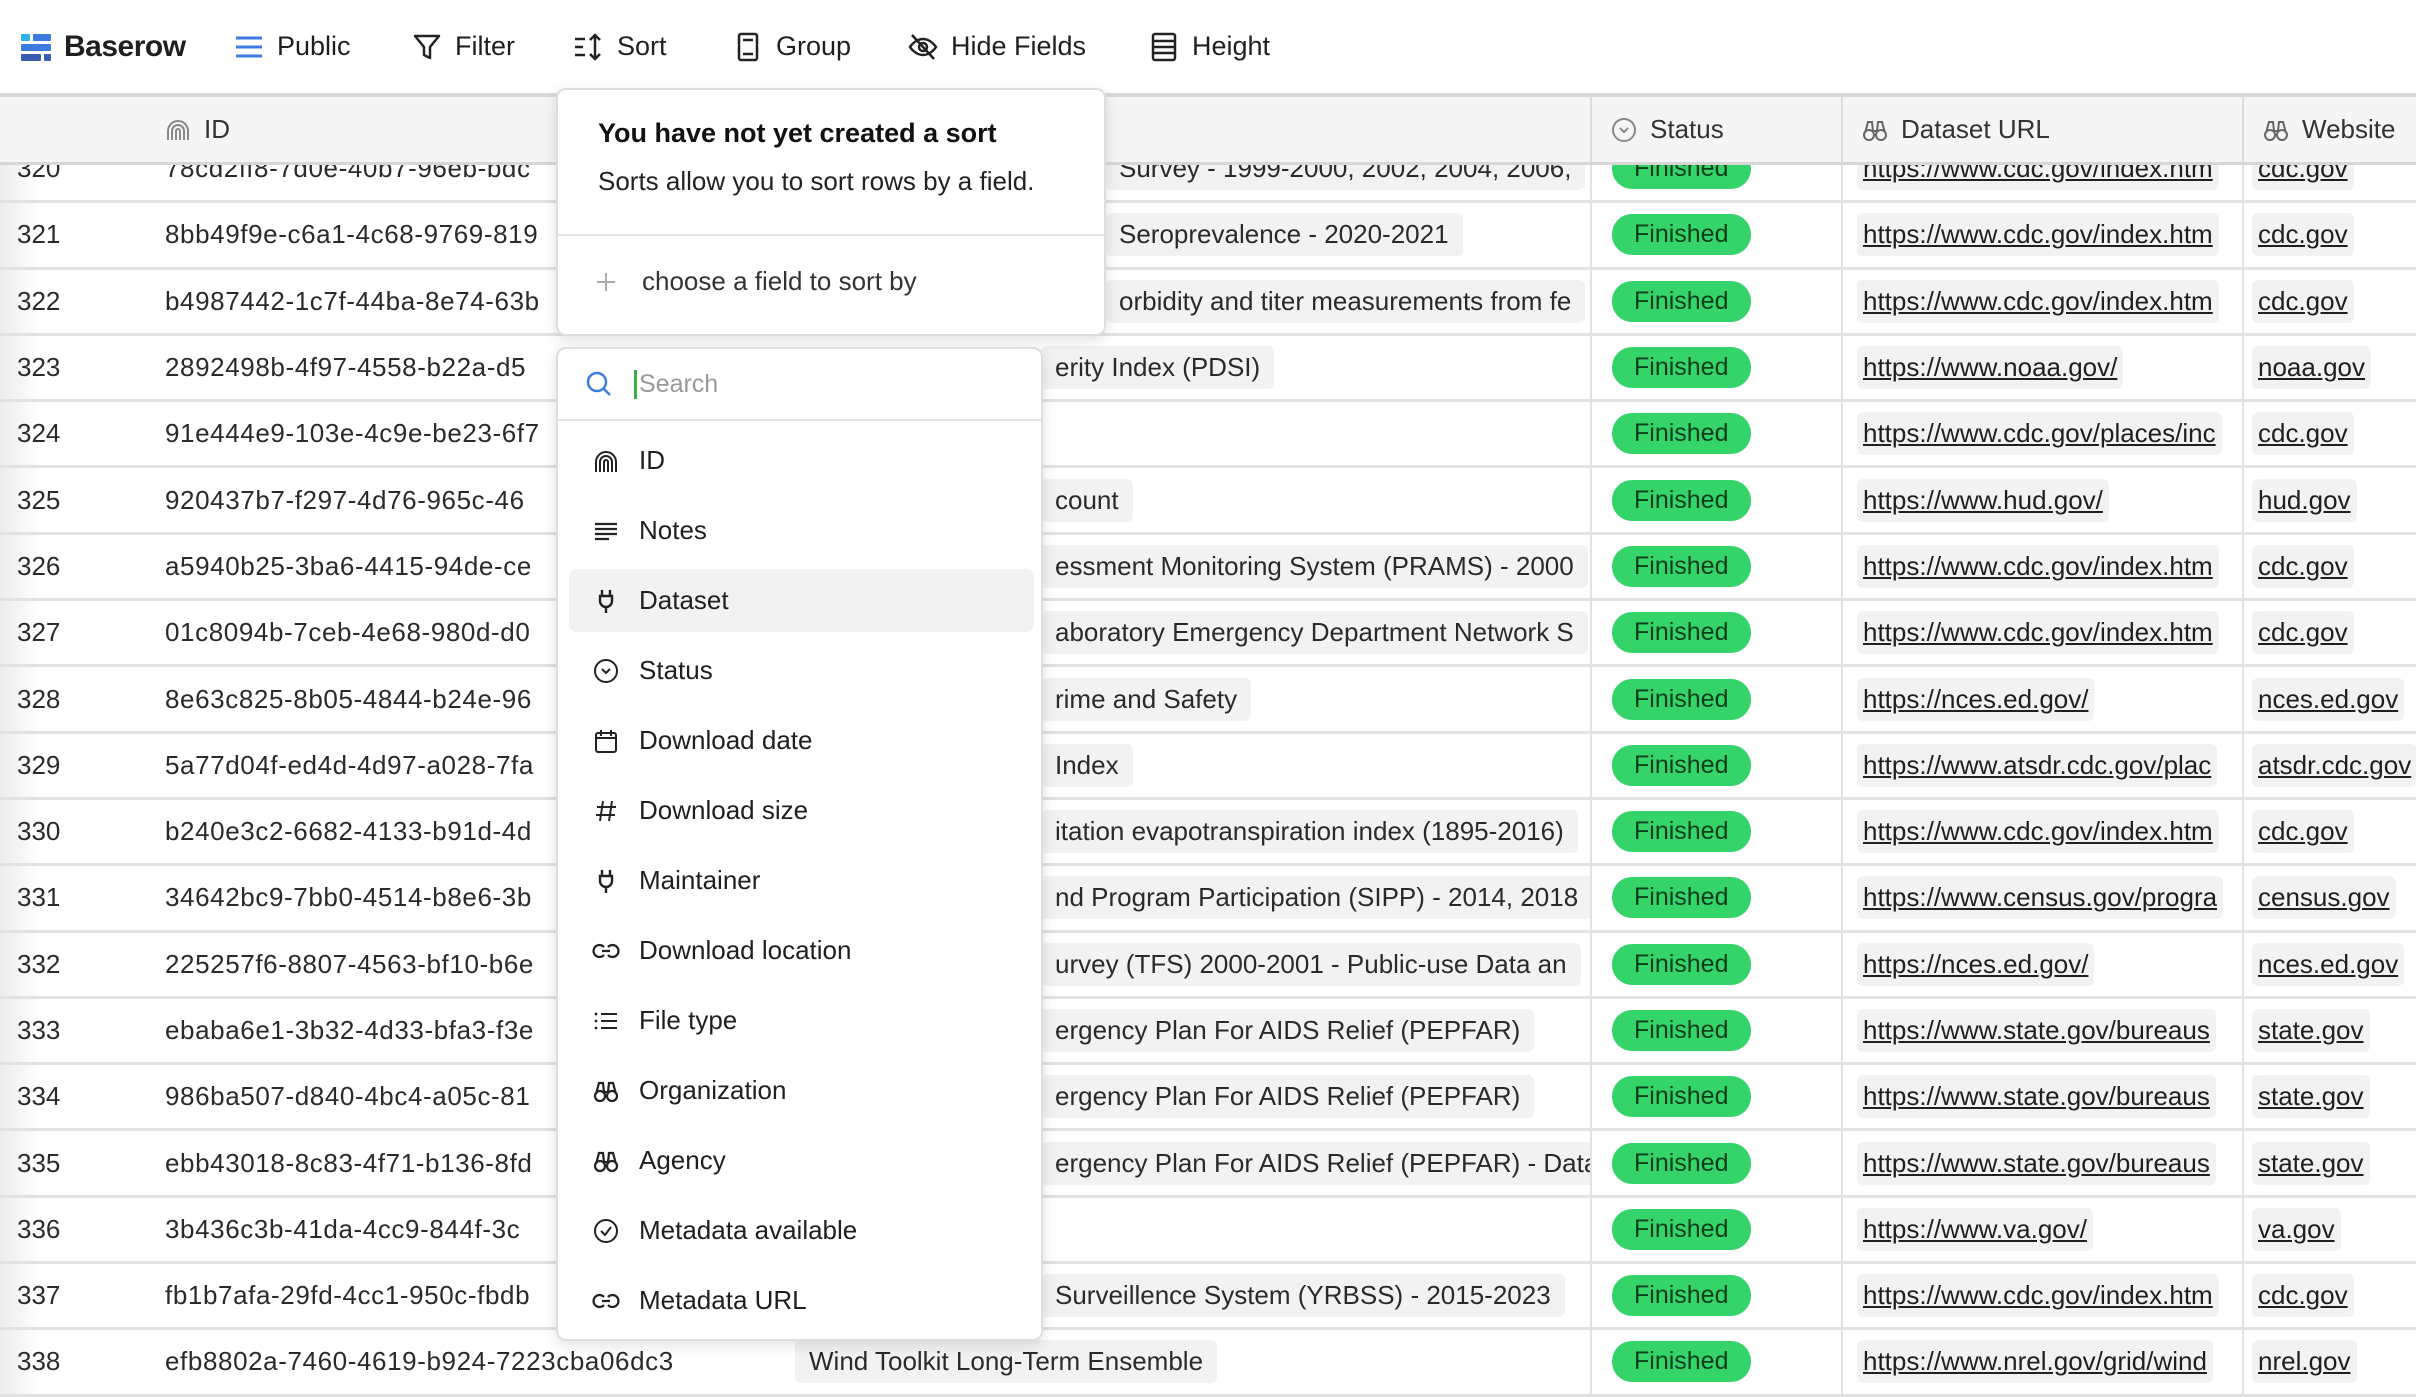 This screenshot has width=2416, height=1397. What do you see at coordinates (801, 1020) in the screenshot?
I see `field-option-file-type: File type` at bounding box center [801, 1020].